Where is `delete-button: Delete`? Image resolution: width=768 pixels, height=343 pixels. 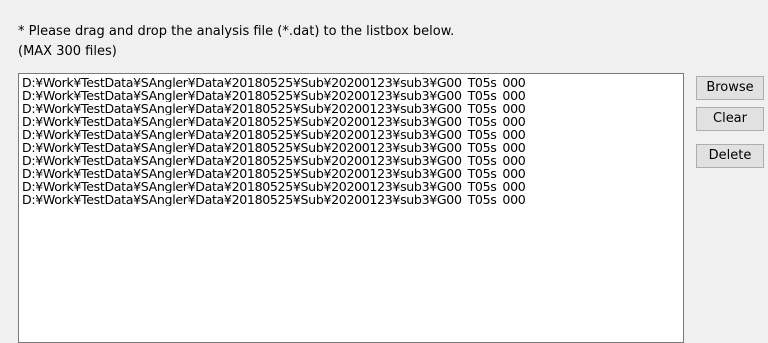 delete-button: Delete is located at coordinates (730, 156).